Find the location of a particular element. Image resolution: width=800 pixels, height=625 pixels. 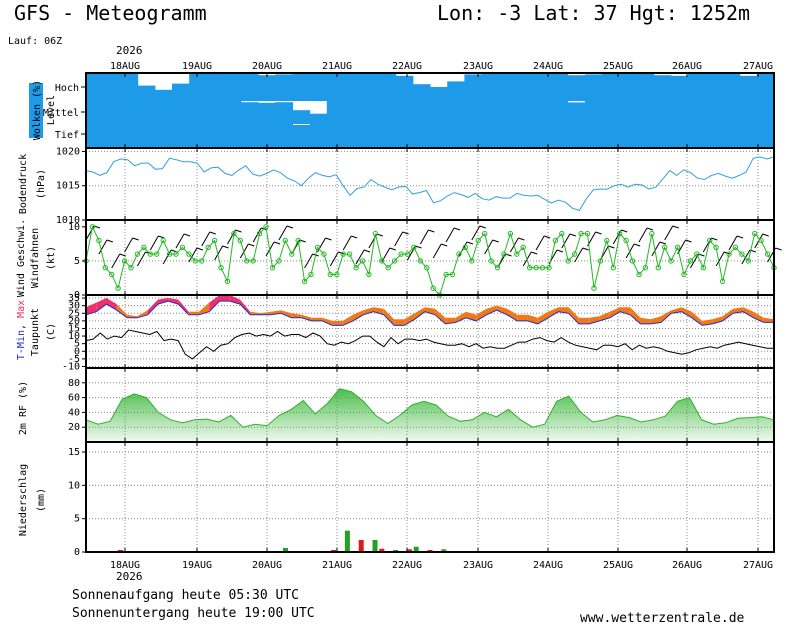

x-label-bottom: 19AUG is located at coordinates (197, 565).